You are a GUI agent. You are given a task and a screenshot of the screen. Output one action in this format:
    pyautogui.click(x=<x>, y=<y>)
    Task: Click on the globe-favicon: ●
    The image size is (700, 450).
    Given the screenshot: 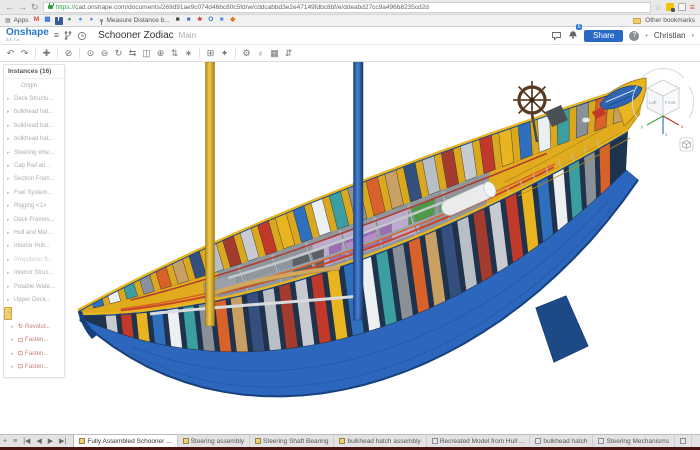 What is the action you would take?
    pyautogui.click(x=92, y=21)
    